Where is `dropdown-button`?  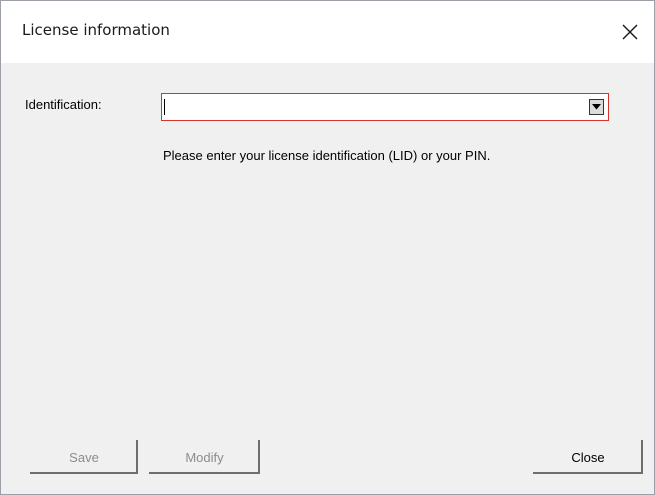 dropdown-button is located at coordinates (596, 107).